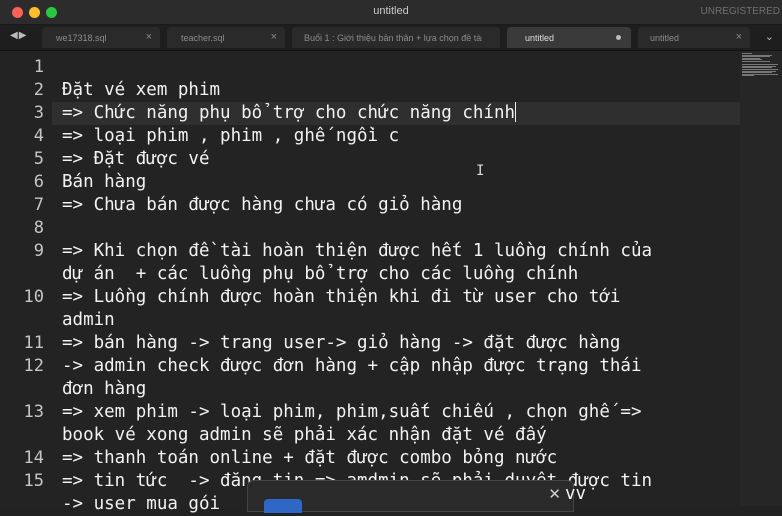  Describe the element at coordinates (38, 90) in the screenshot. I see `line-number: 2` at that location.